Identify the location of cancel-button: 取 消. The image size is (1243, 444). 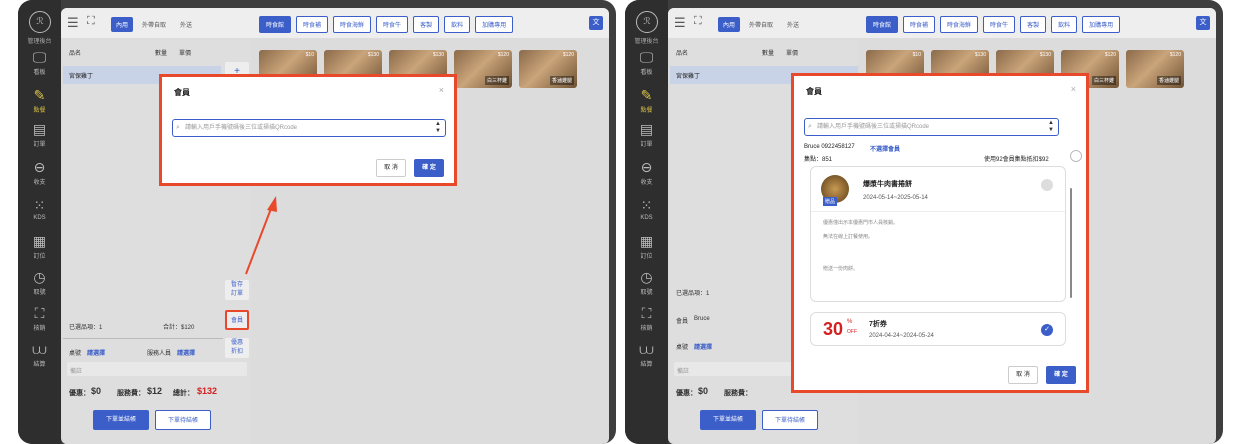
(1023, 375).